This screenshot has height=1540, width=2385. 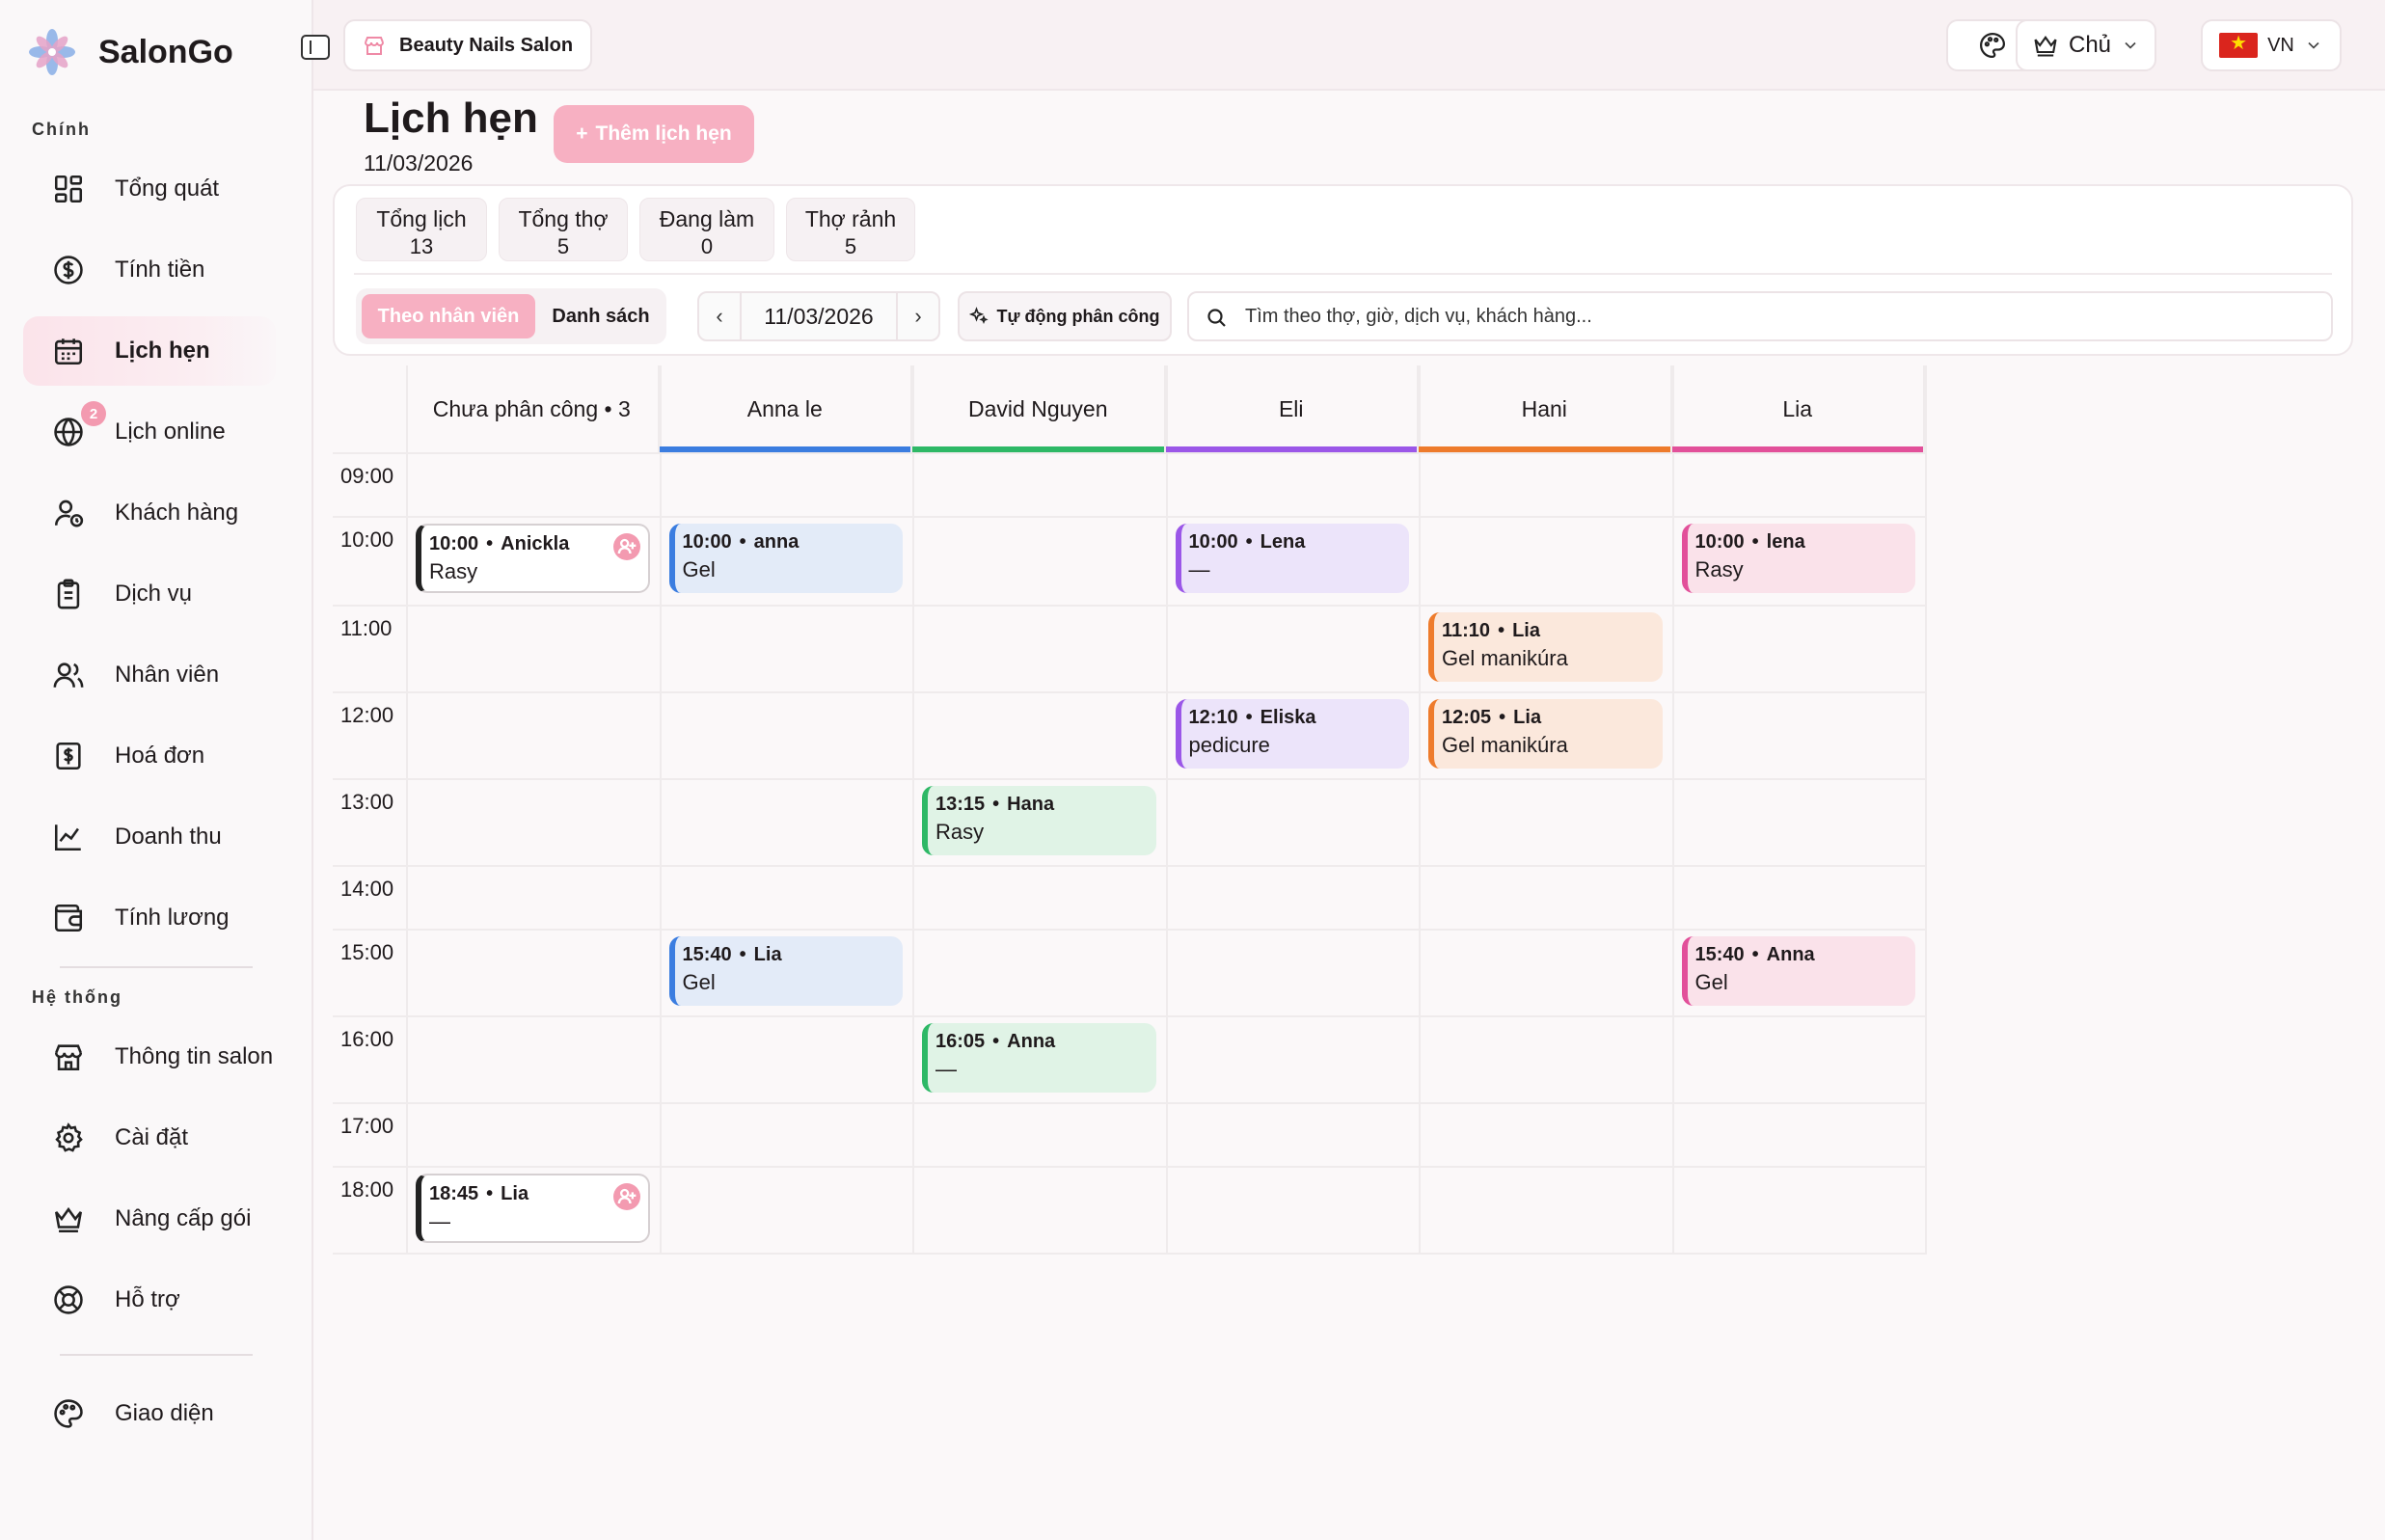 What do you see at coordinates (195, 1056) in the screenshot?
I see `sidebar-item-label: Thông tin salon` at bounding box center [195, 1056].